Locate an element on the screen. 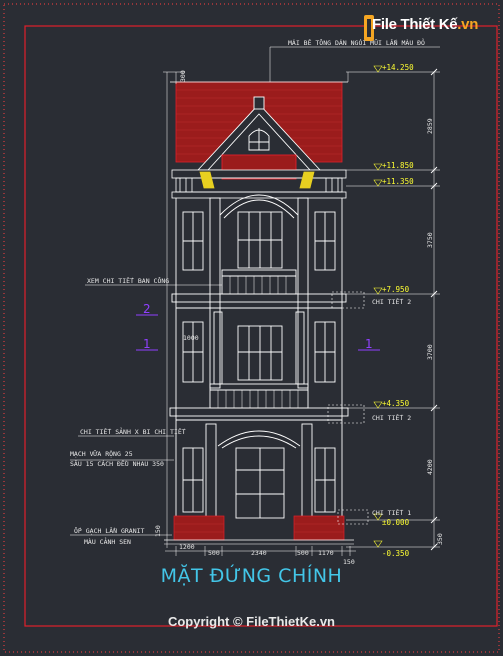 The height and width of the screenshot is (656, 503). roof-dim: 300 is located at coordinates (183, 76).